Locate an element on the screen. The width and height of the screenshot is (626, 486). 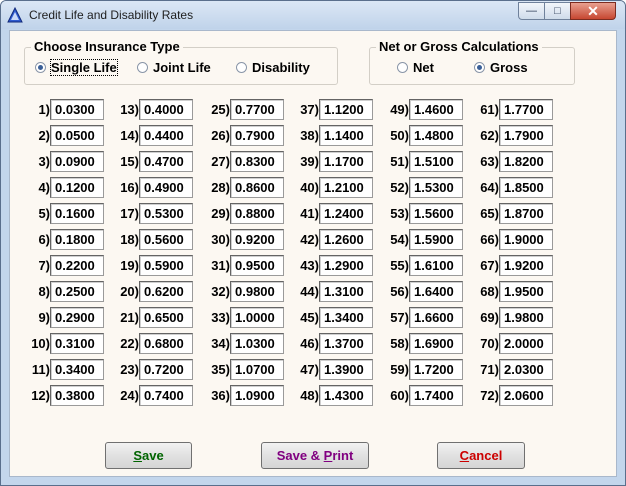
rate-input: 0.4400 is located at coordinates (166, 135).